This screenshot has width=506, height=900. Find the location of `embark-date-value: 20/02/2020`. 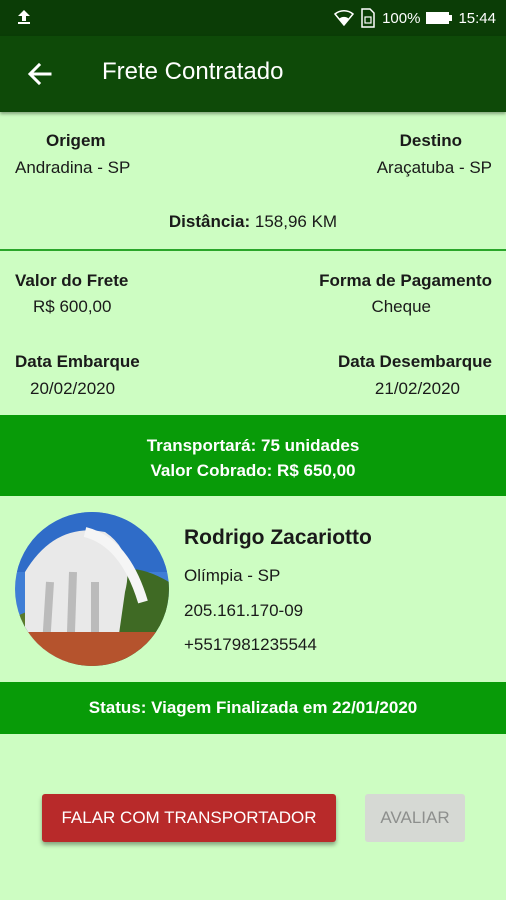

embark-date-value: 20/02/2020 is located at coordinates (73, 388).